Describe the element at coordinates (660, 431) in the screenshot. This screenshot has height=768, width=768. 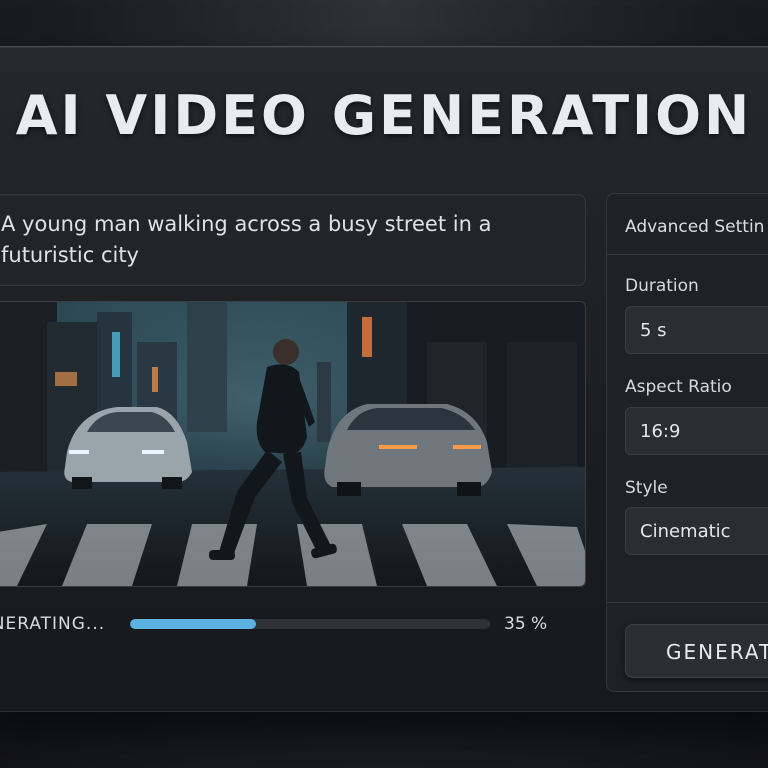
I see `aspect-ratio-value: 16:9` at that location.